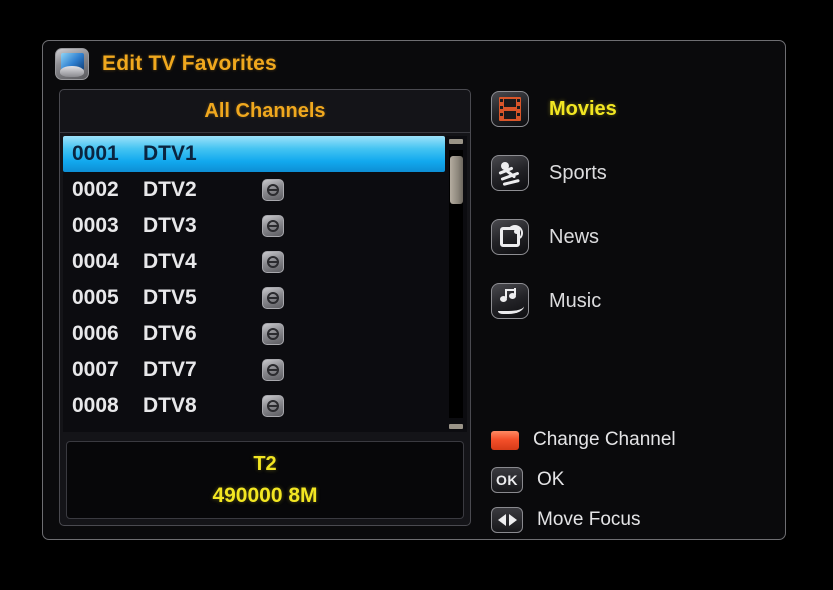 The image size is (833, 590). What do you see at coordinates (574, 236) in the screenshot?
I see `category-label: News` at bounding box center [574, 236].